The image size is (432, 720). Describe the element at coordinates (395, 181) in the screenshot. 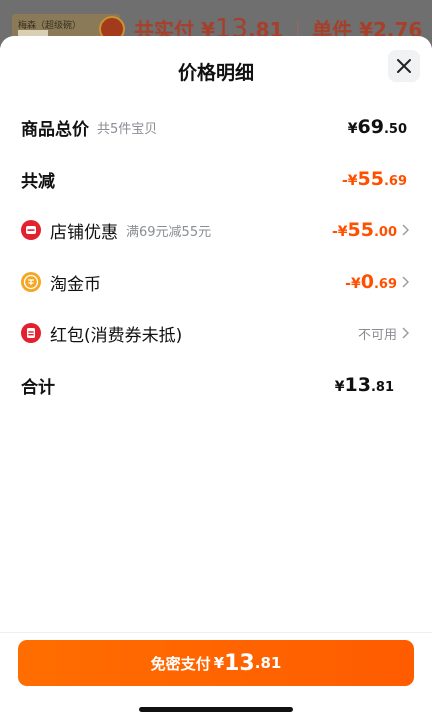

I see `total-discount-dec: .69` at that location.